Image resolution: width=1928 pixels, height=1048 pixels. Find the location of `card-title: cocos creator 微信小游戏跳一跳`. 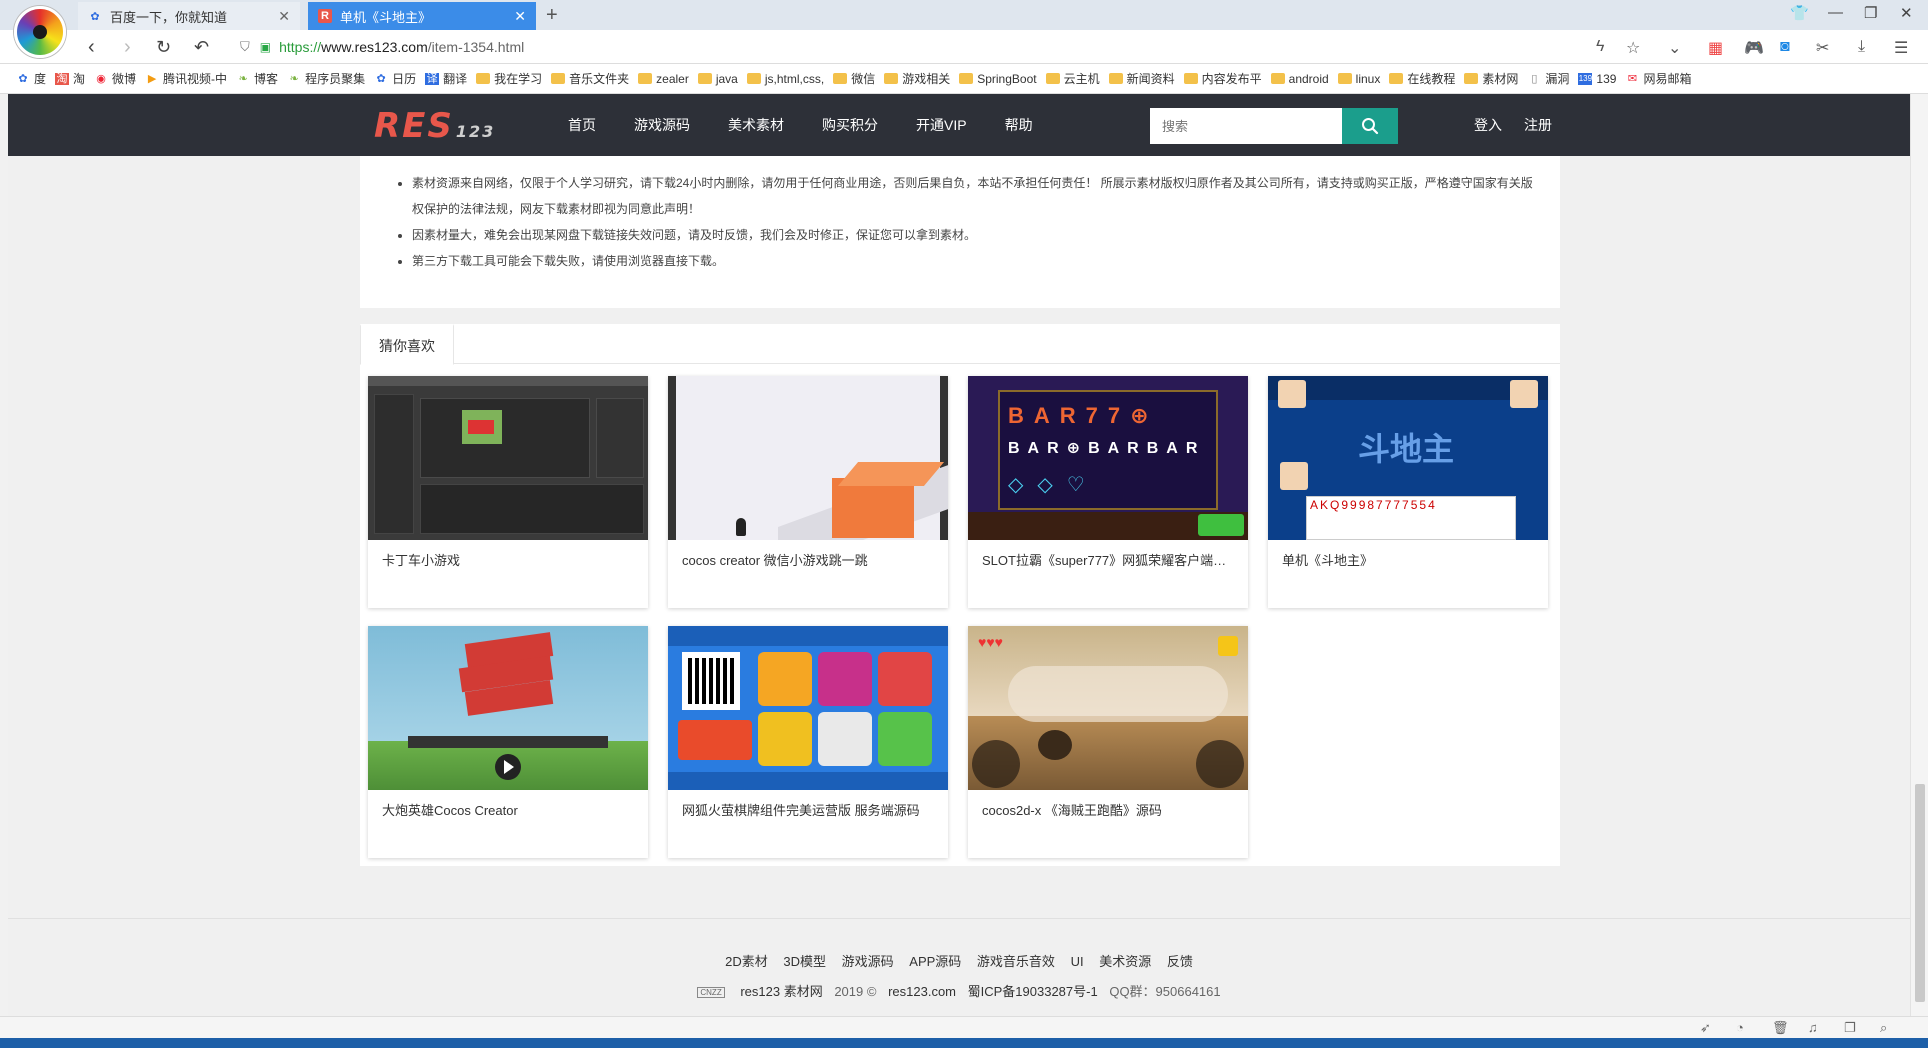

card-title: cocos creator 微信小游戏跳一跳 is located at coordinates (808, 559).